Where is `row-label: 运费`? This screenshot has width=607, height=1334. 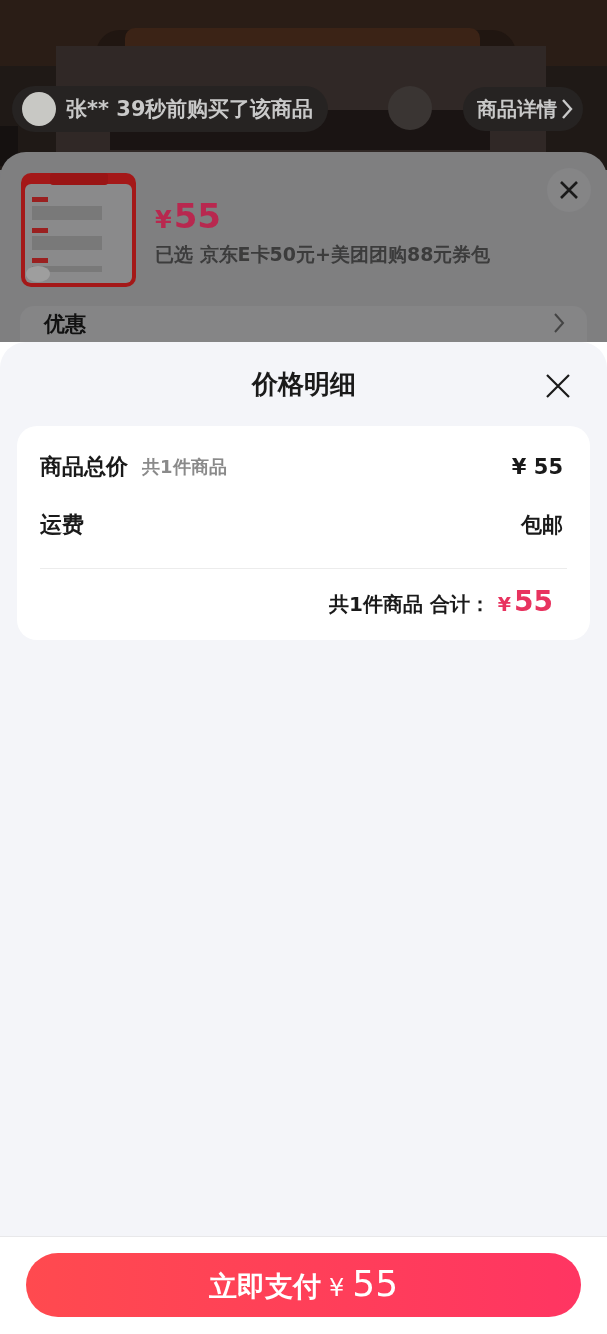 row-label: 运费 is located at coordinates (62, 525).